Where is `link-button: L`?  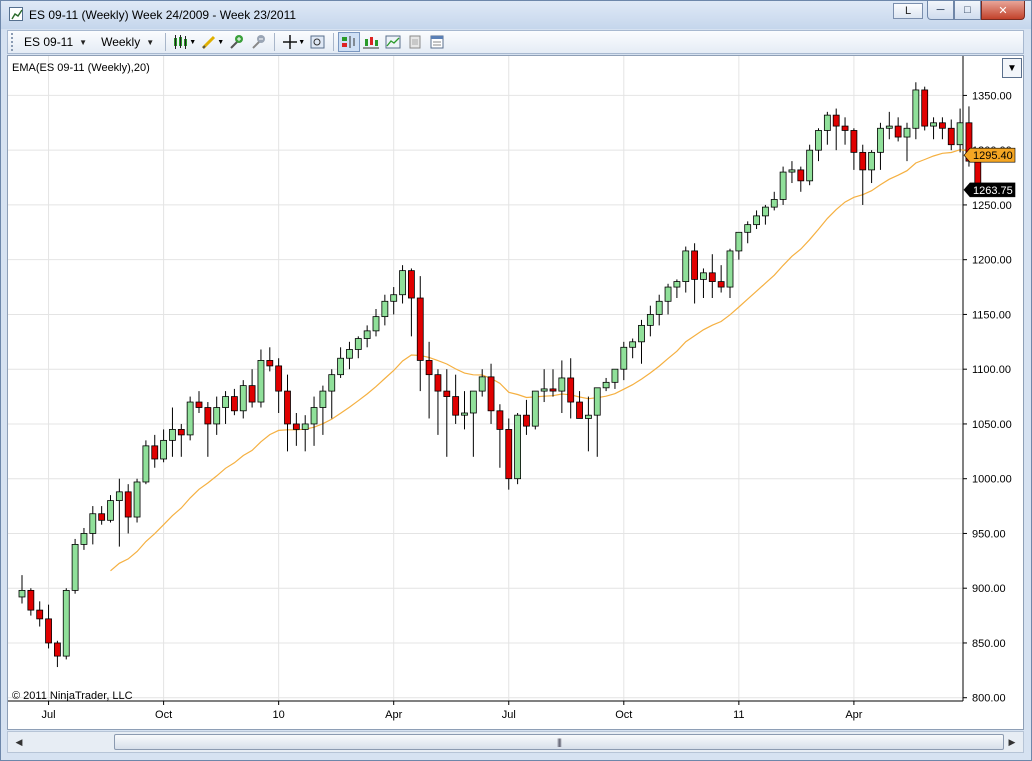 link-button: L is located at coordinates (908, 11).